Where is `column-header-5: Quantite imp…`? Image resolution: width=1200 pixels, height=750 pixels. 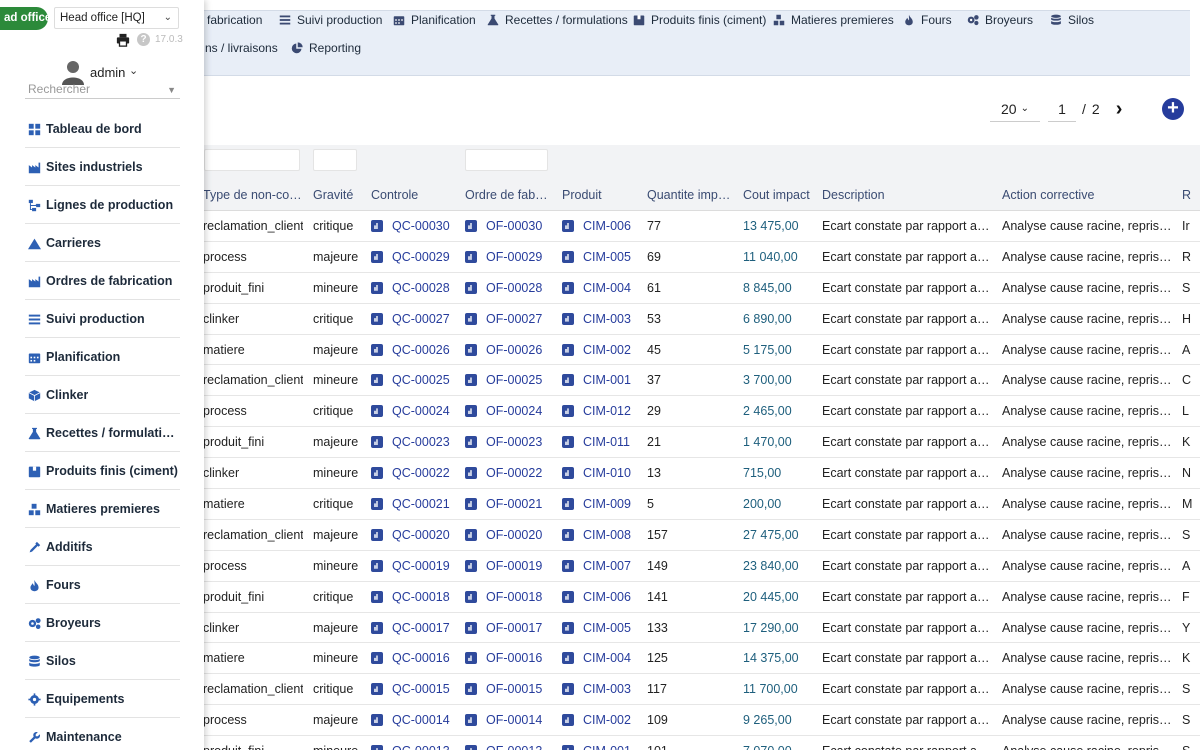 column-header-5: Quantite imp… is located at coordinates (692, 195).